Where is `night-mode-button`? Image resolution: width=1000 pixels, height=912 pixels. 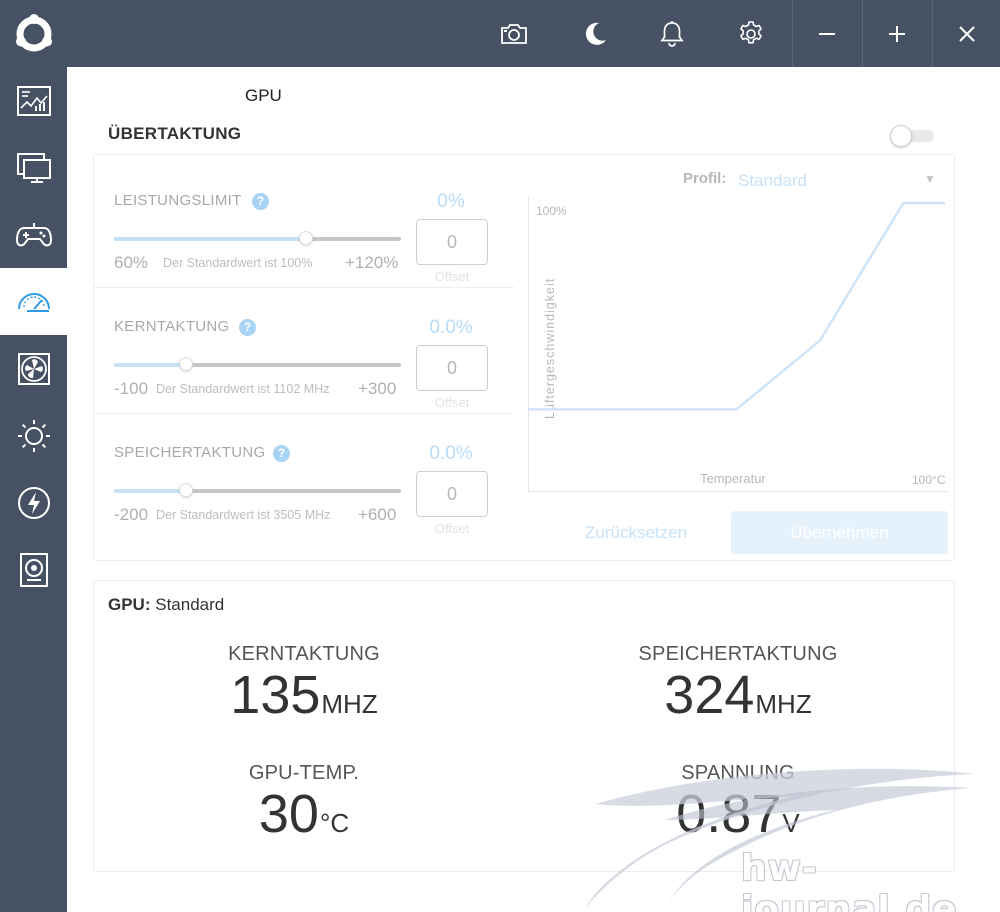
night-mode-button is located at coordinates (595, 33).